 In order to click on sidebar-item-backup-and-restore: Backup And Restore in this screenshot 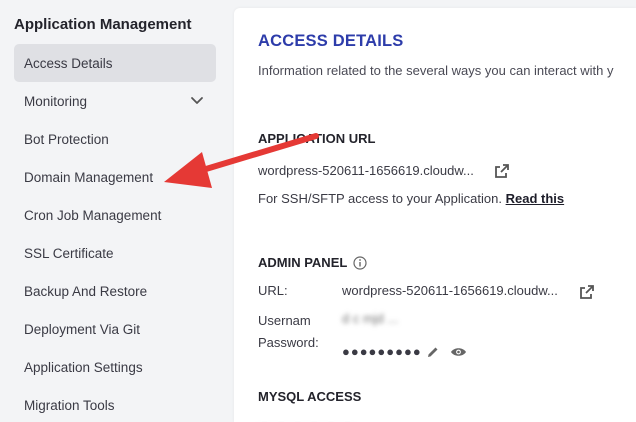, I will do `click(115, 291)`.